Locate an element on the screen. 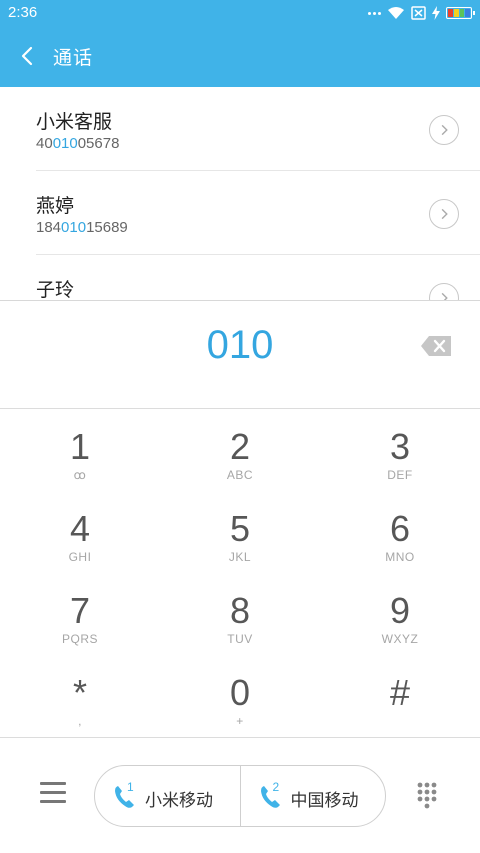  key-letters: MNO is located at coordinates (400, 557).